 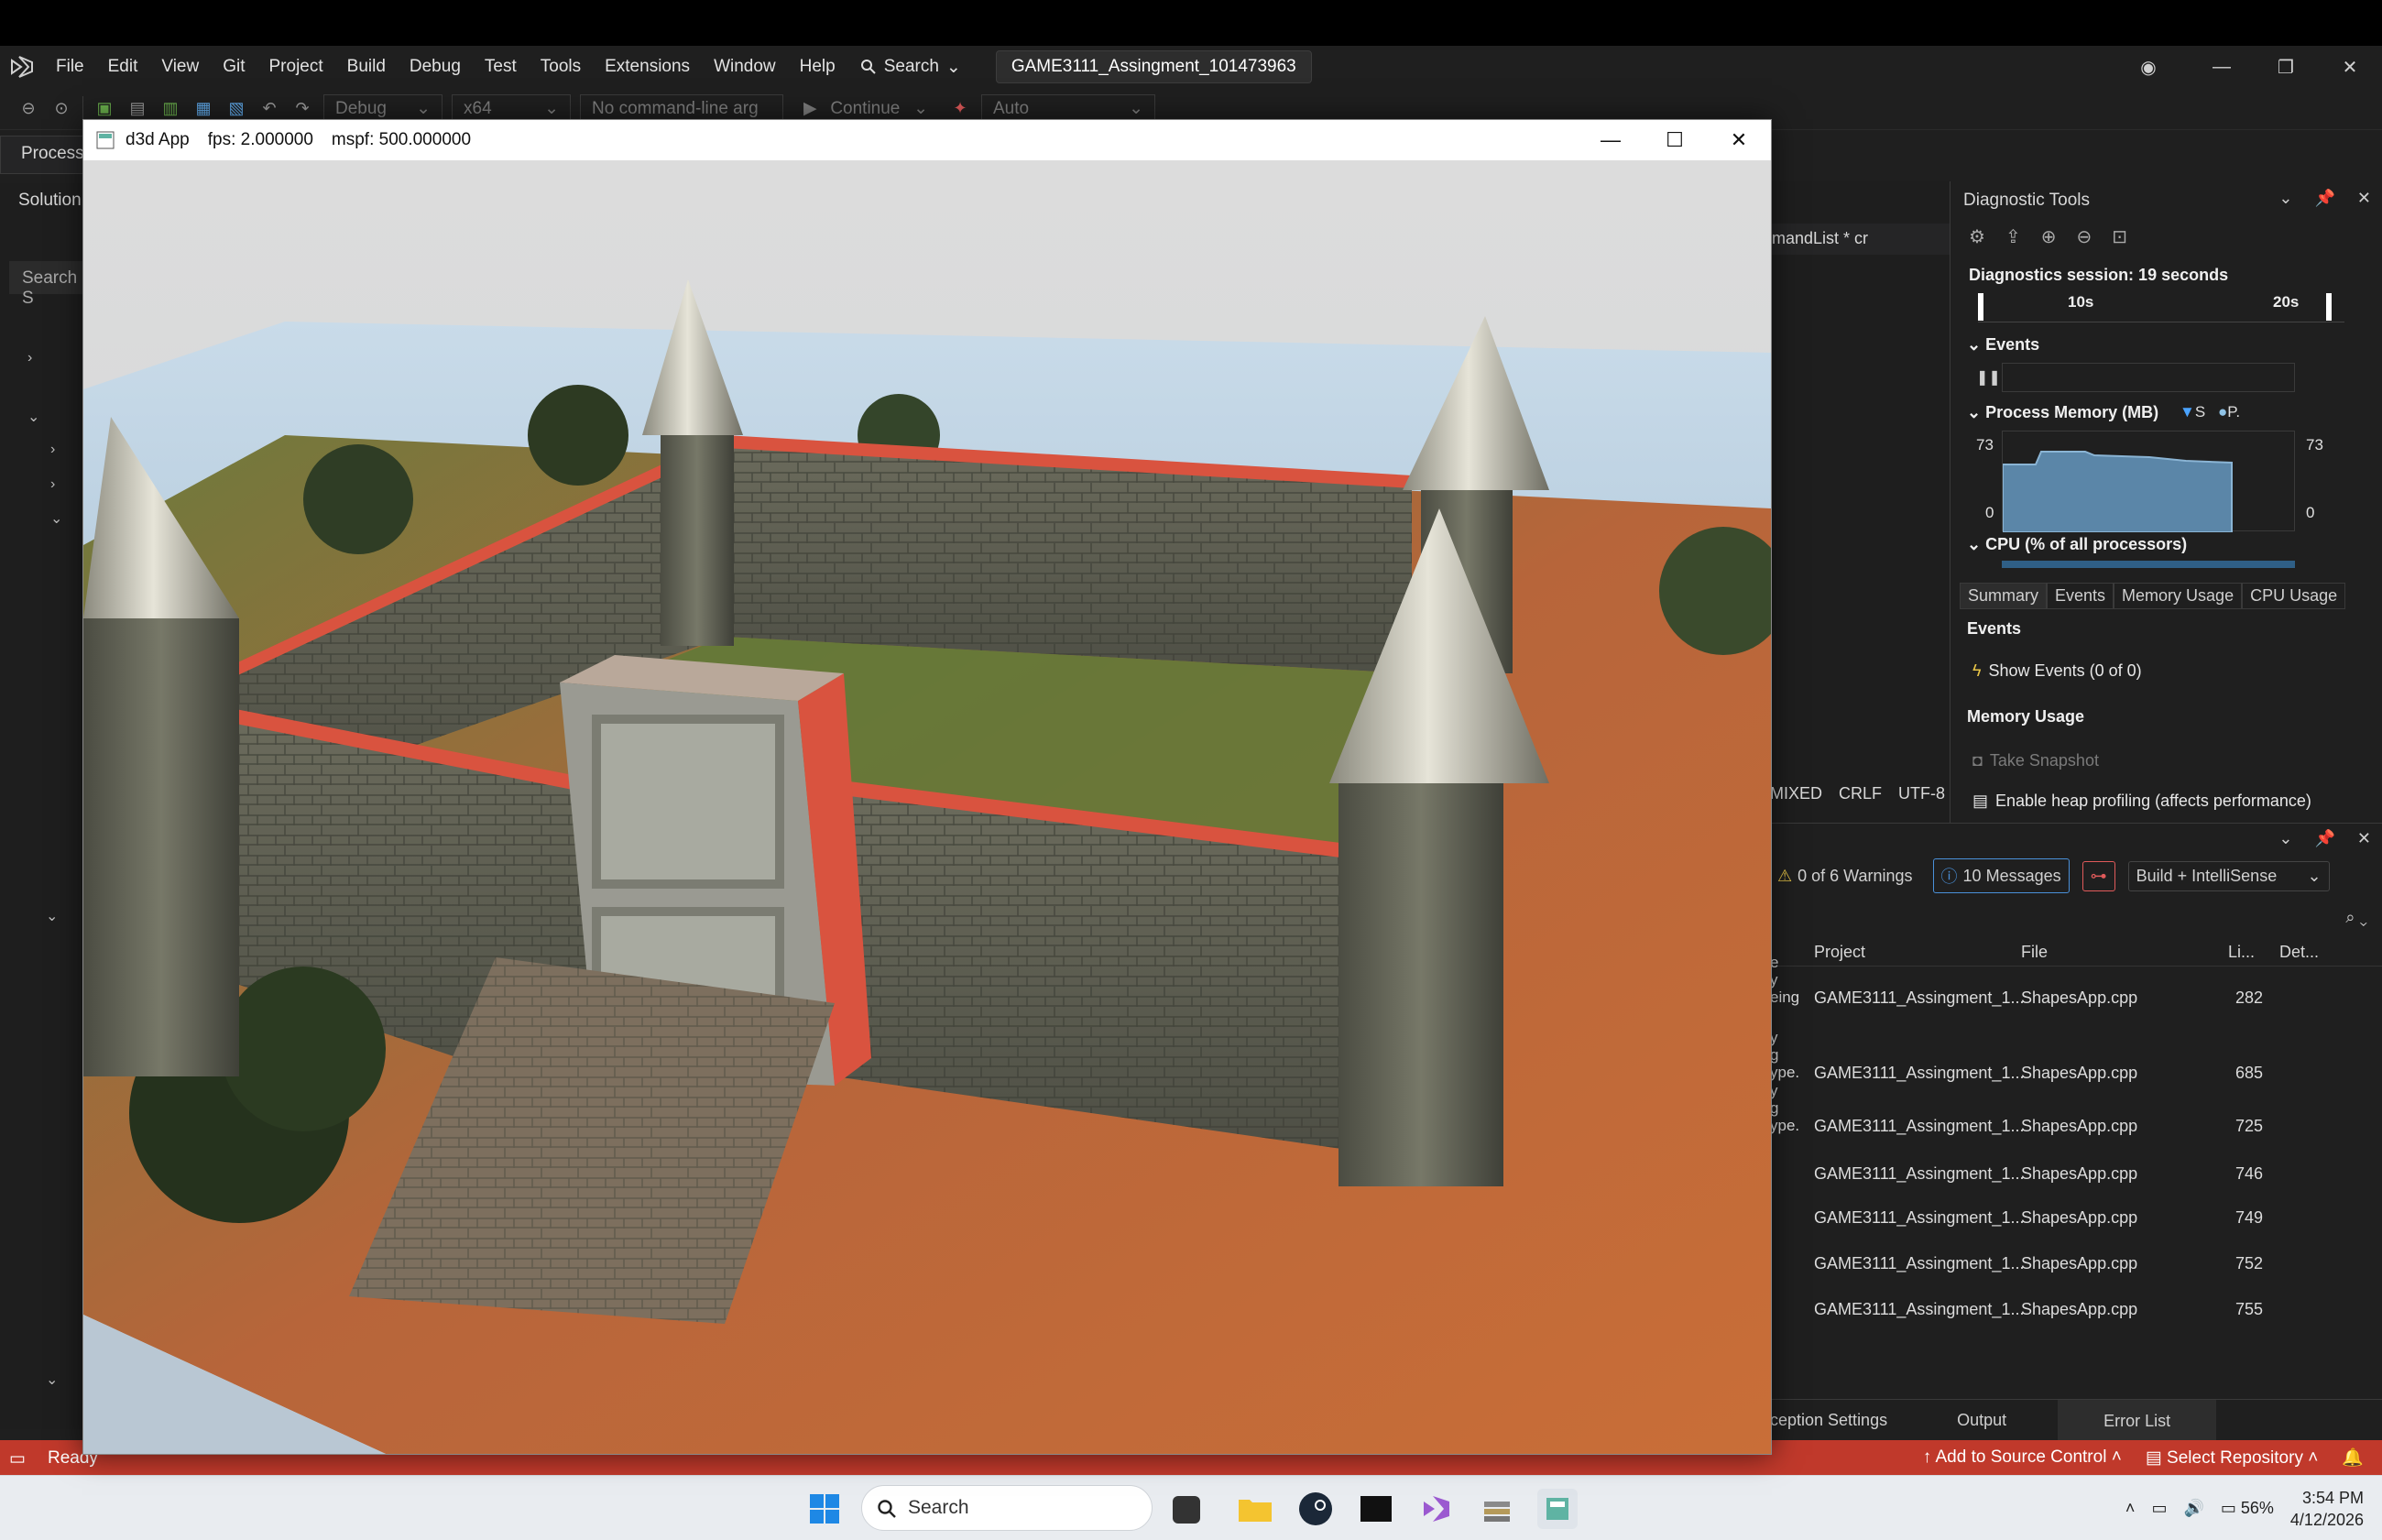 What do you see at coordinates (501, 67) in the screenshot?
I see `menu-test: Test` at bounding box center [501, 67].